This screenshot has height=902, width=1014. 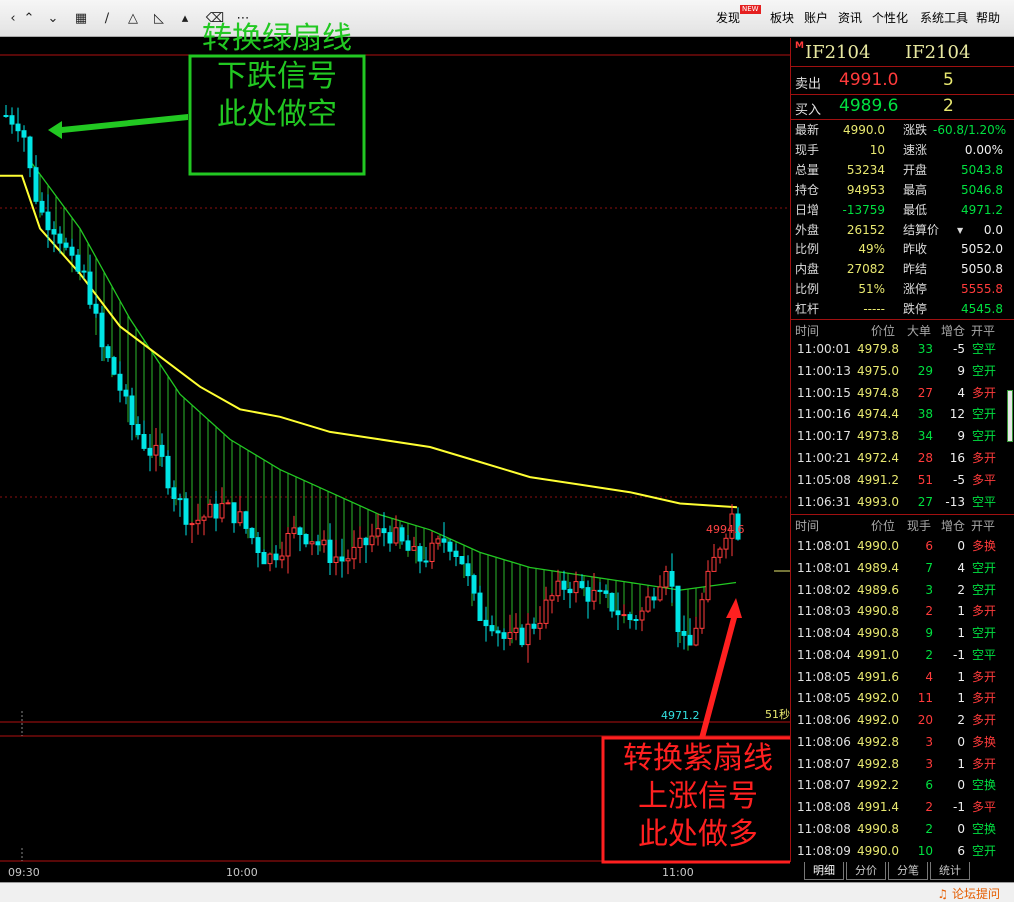 I want to click on menu-personalize: 个性化, so click(x=890, y=18).